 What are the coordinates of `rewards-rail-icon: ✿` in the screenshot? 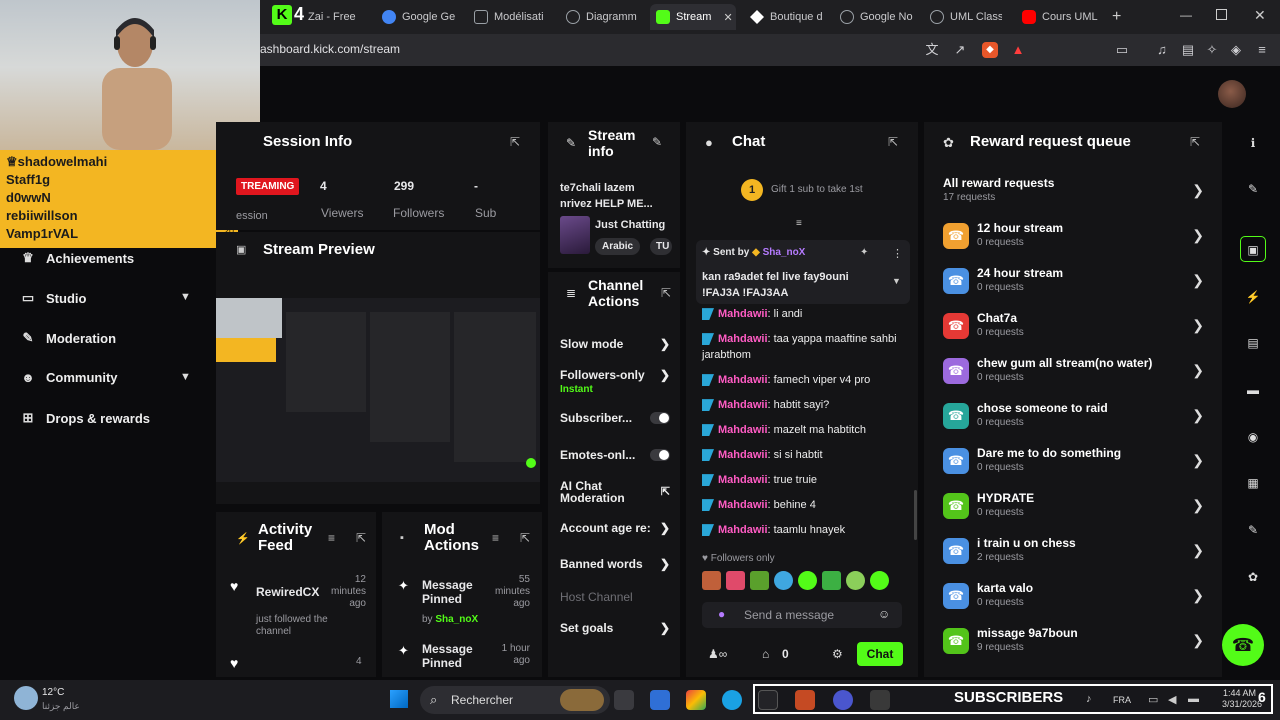 It's located at (1253, 577).